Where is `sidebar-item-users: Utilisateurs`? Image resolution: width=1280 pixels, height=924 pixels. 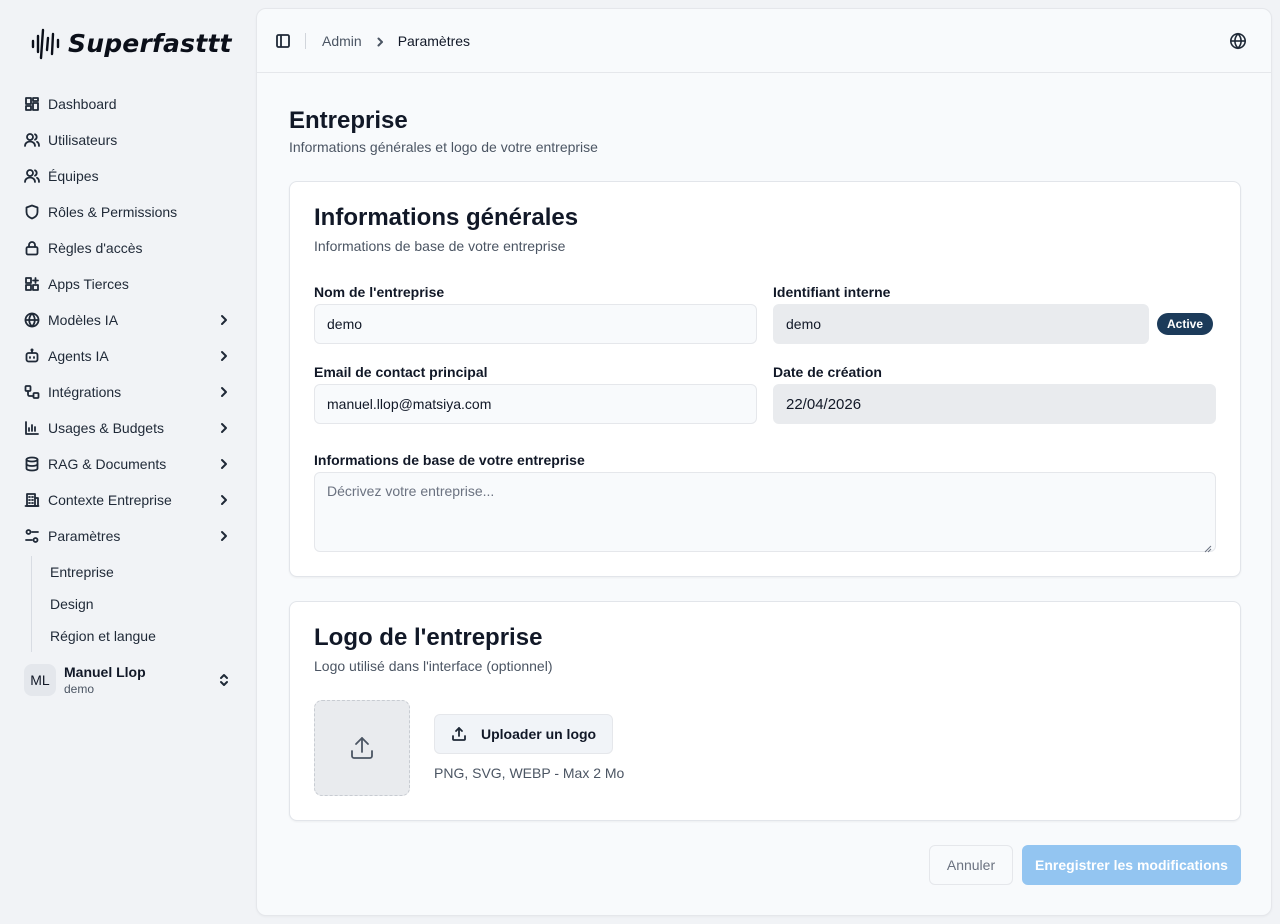 sidebar-item-users: Utilisateurs is located at coordinates (128, 140).